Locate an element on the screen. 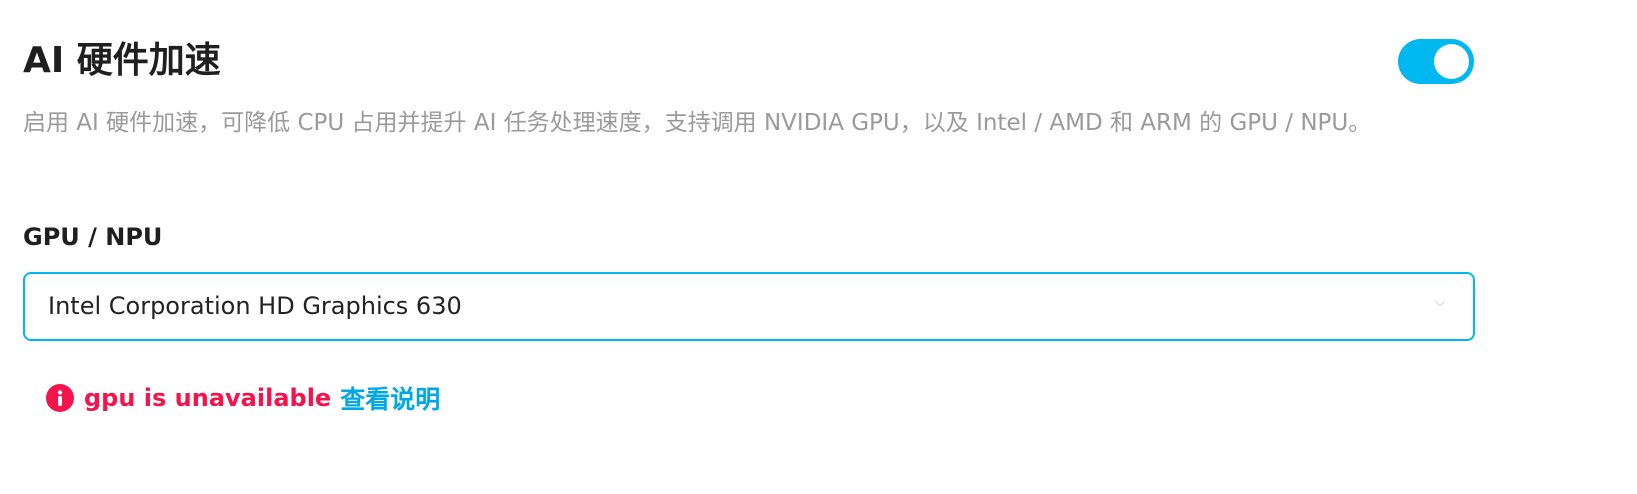 This screenshot has width=1637, height=494. hardware-acceleration-toggle is located at coordinates (1436, 61).